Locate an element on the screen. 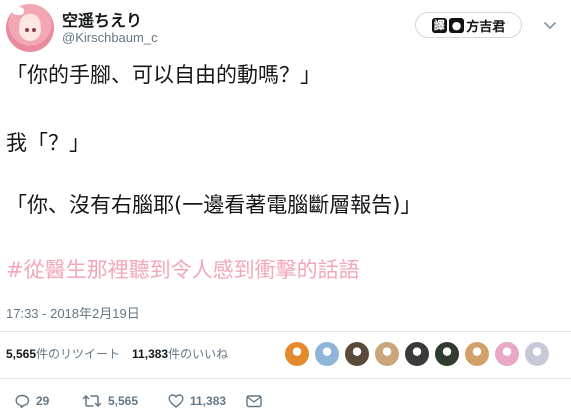 The height and width of the screenshot is (420, 571). reply-icon is located at coordinates (22, 401).